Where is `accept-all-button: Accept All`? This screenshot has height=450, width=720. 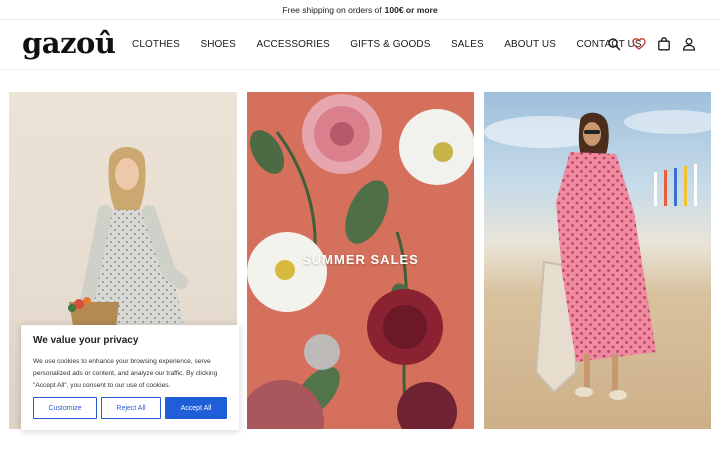 accept-all-button: Accept All is located at coordinates (196, 408).